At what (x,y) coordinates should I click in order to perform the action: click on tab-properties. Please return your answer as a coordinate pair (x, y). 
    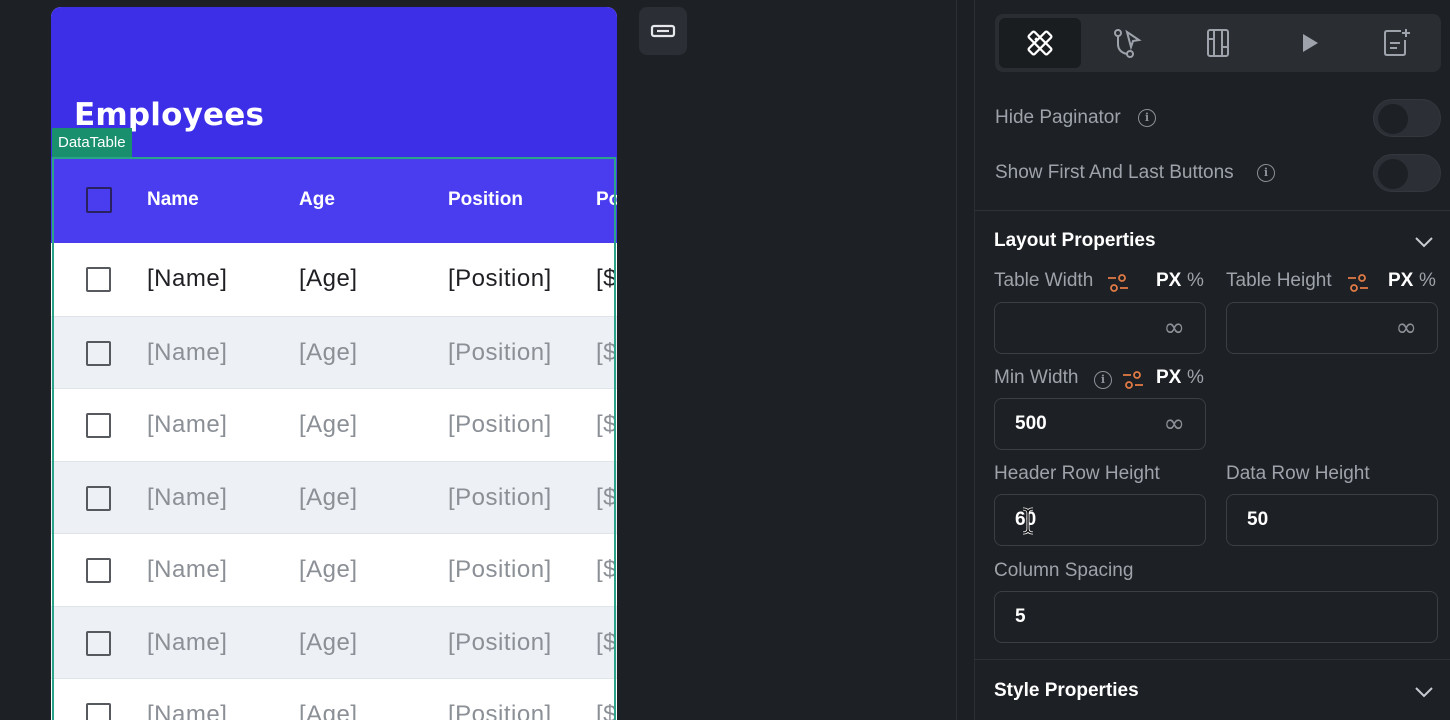
    Looking at the image, I should click on (1040, 43).